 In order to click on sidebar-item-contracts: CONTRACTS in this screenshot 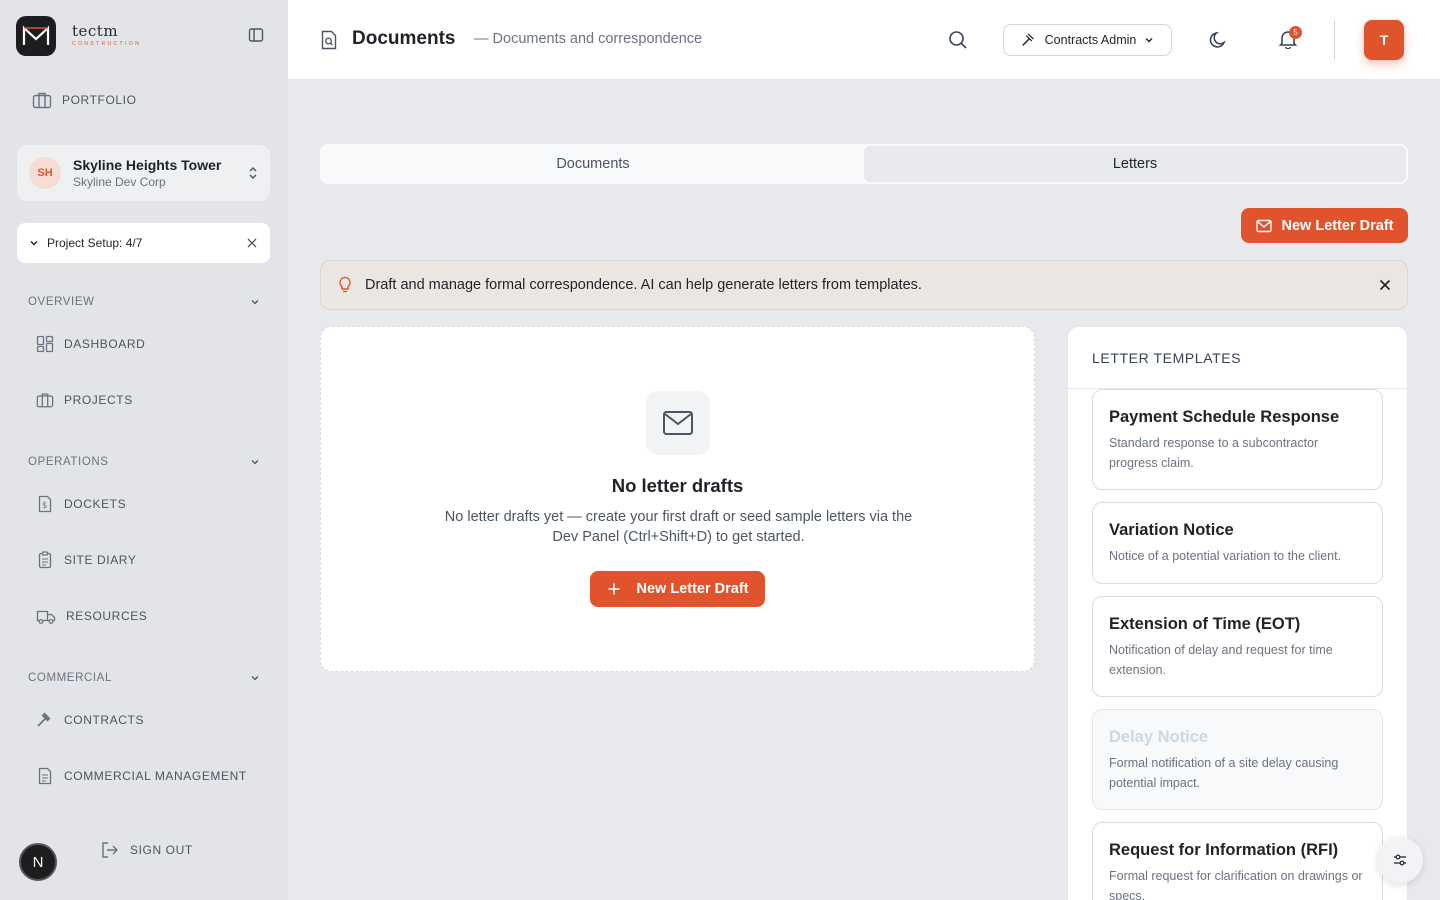, I will do `click(90, 720)`.